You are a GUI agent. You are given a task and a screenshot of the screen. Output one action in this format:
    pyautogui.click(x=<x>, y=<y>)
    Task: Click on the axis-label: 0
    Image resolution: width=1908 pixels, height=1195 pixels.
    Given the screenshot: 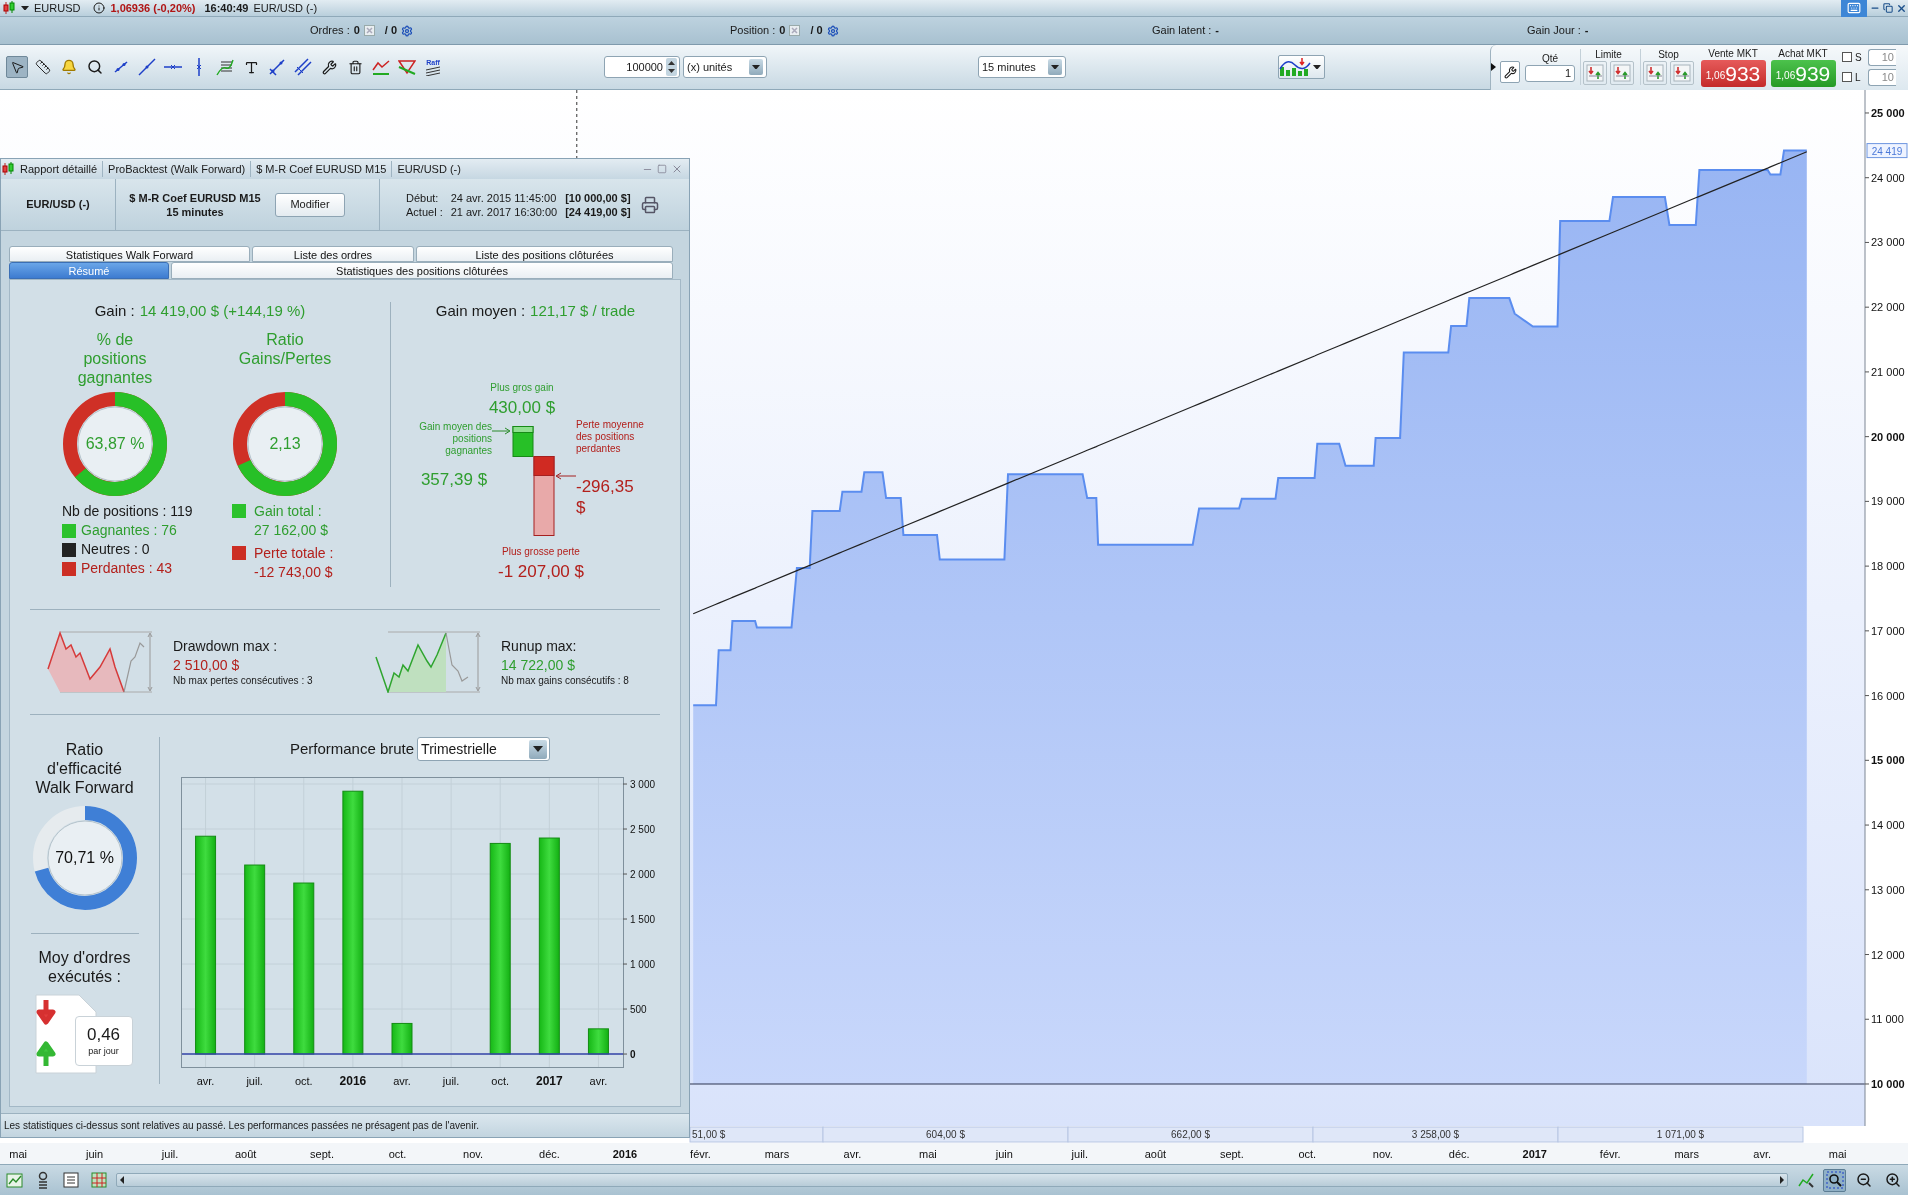 What is the action you would take?
    pyautogui.click(x=633, y=1055)
    